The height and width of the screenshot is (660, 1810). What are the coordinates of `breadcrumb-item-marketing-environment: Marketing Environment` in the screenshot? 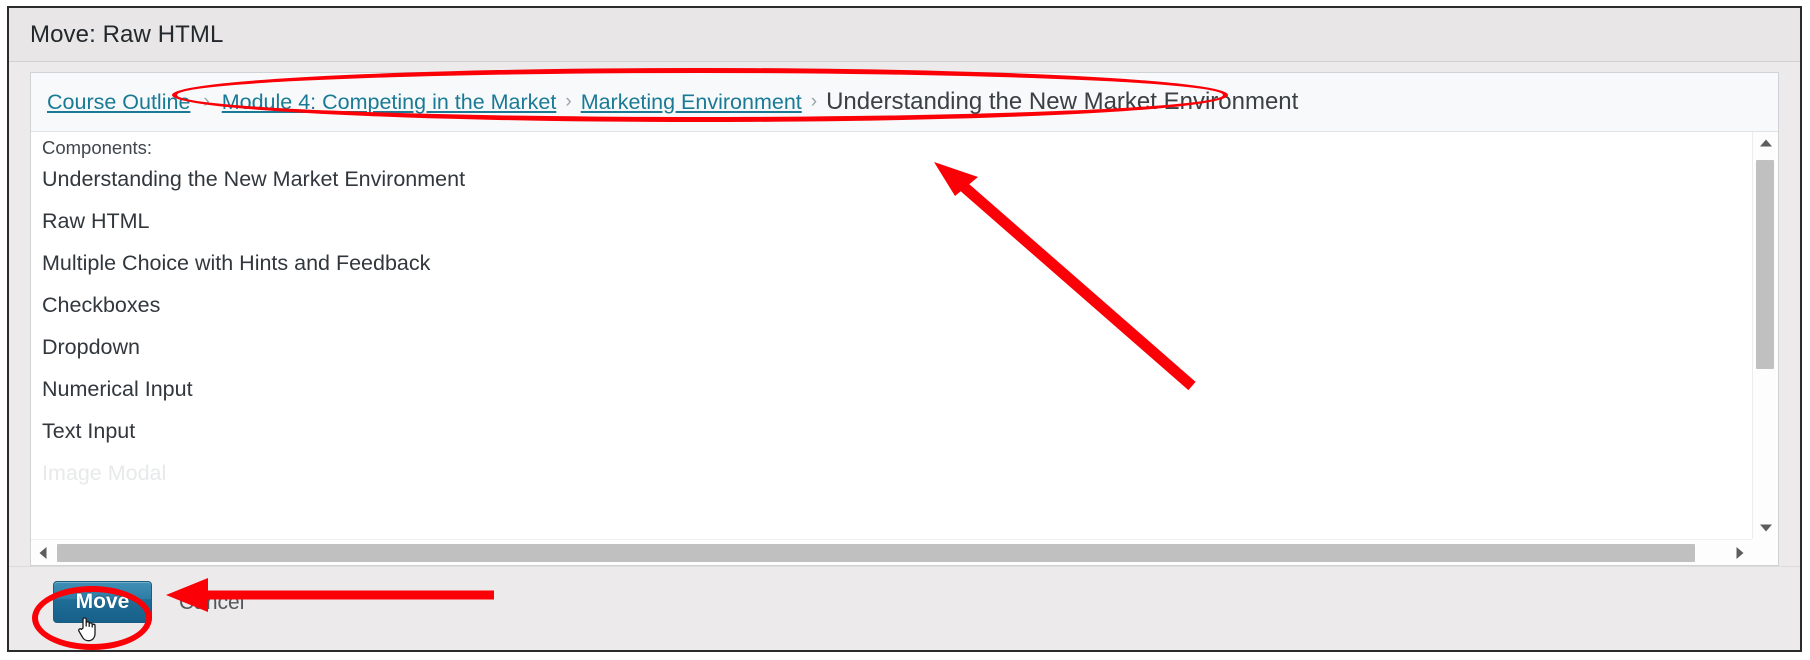 It's located at (691, 102).